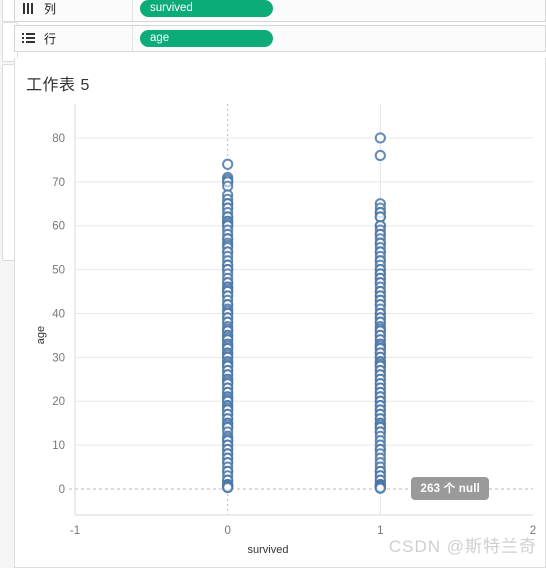 This screenshot has height=568, width=546. I want to click on y-tick-label: 20, so click(58, 402).